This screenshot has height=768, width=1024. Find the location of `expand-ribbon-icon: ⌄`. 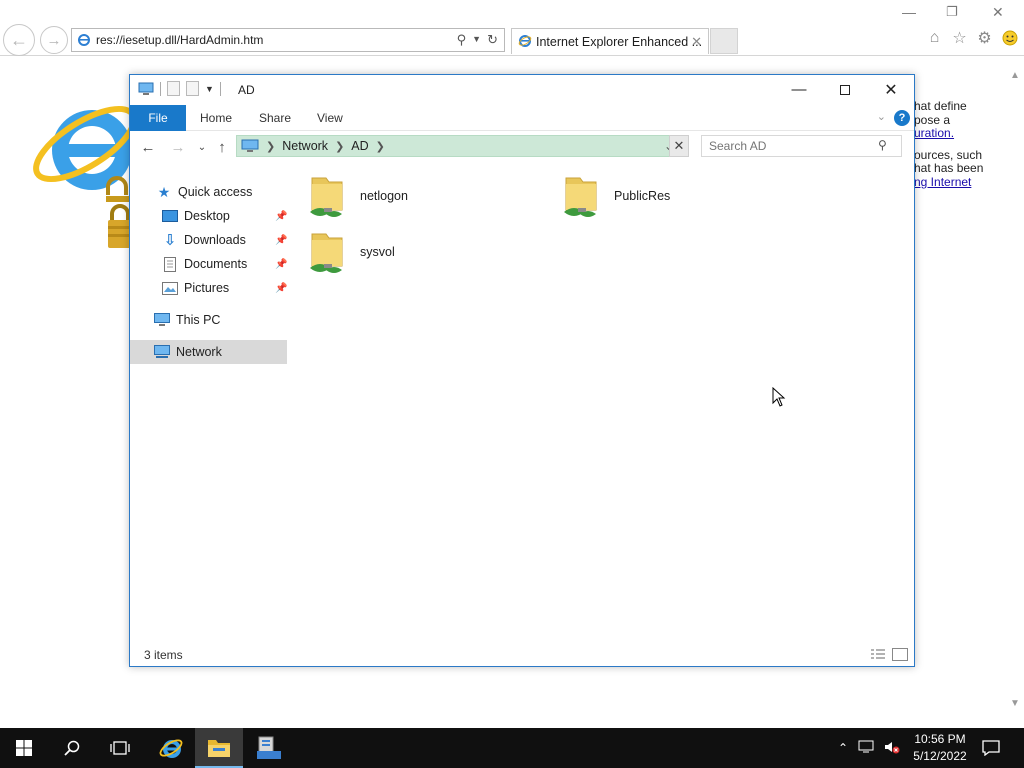

expand-ribbon-icon: ⌄ is located at coordinates (881, 116).